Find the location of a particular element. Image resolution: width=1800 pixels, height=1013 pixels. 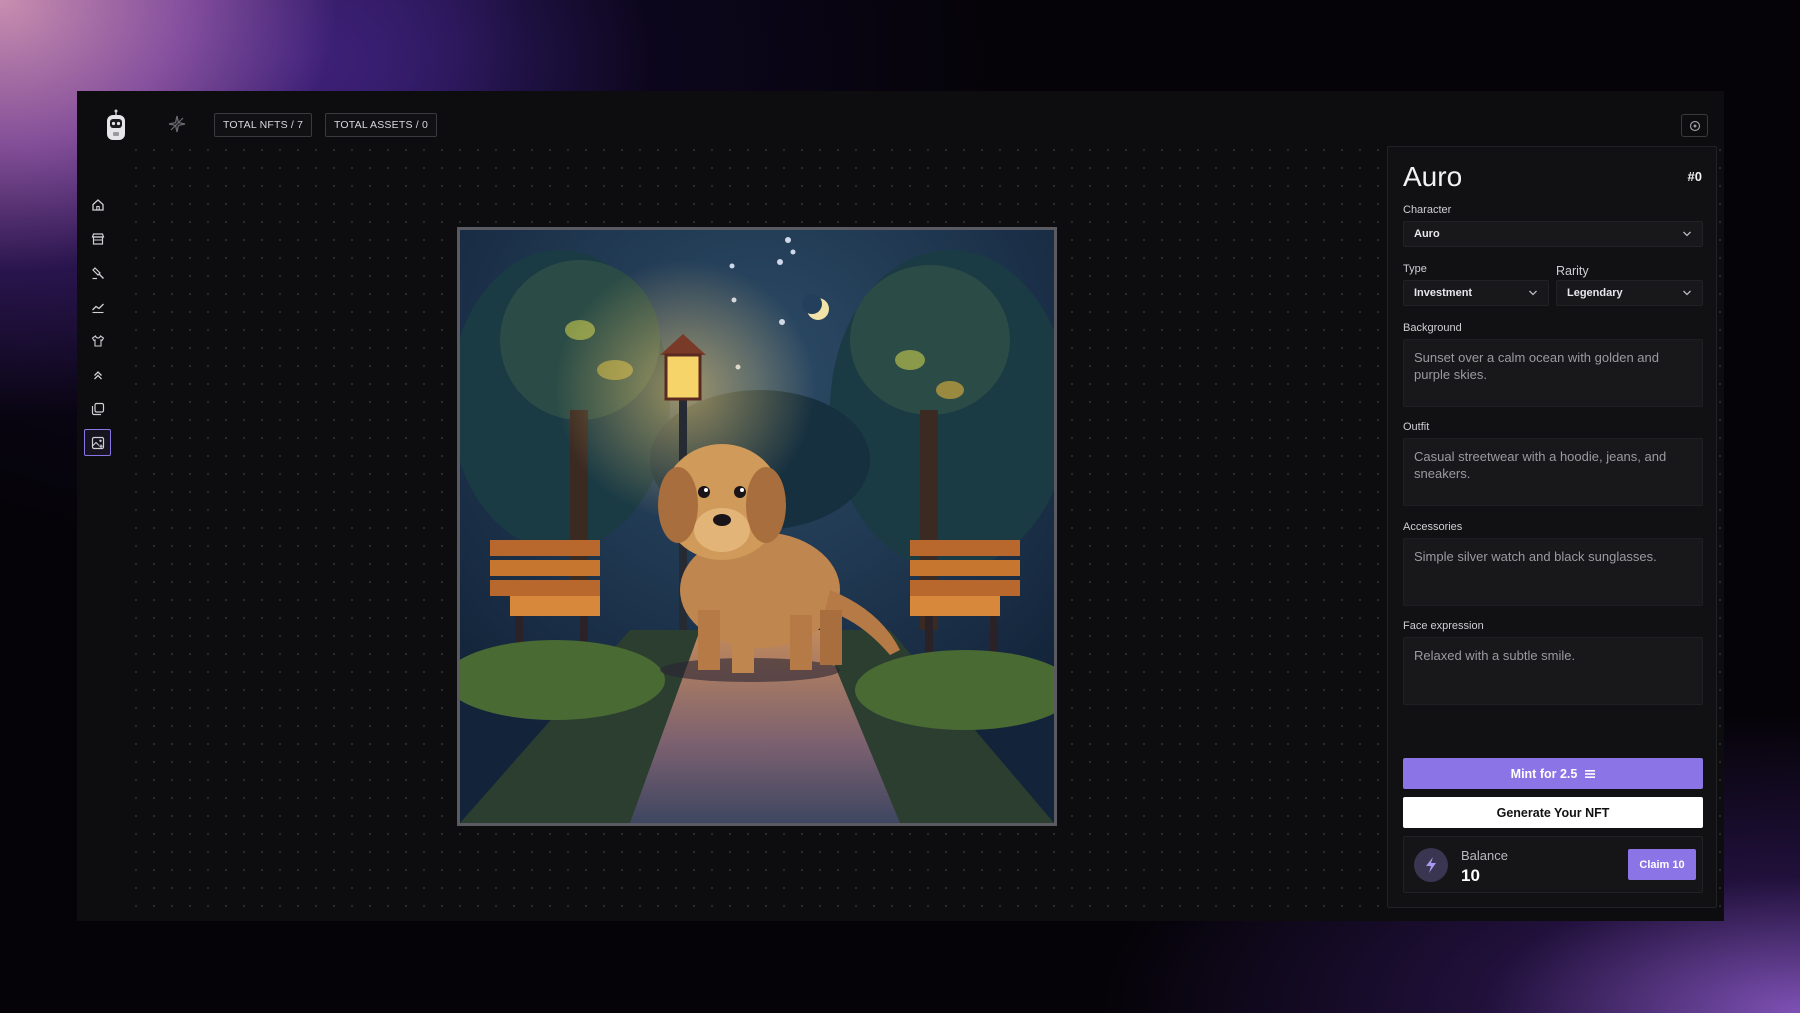

type-select: Investment is located at coordinates (1476, 293).